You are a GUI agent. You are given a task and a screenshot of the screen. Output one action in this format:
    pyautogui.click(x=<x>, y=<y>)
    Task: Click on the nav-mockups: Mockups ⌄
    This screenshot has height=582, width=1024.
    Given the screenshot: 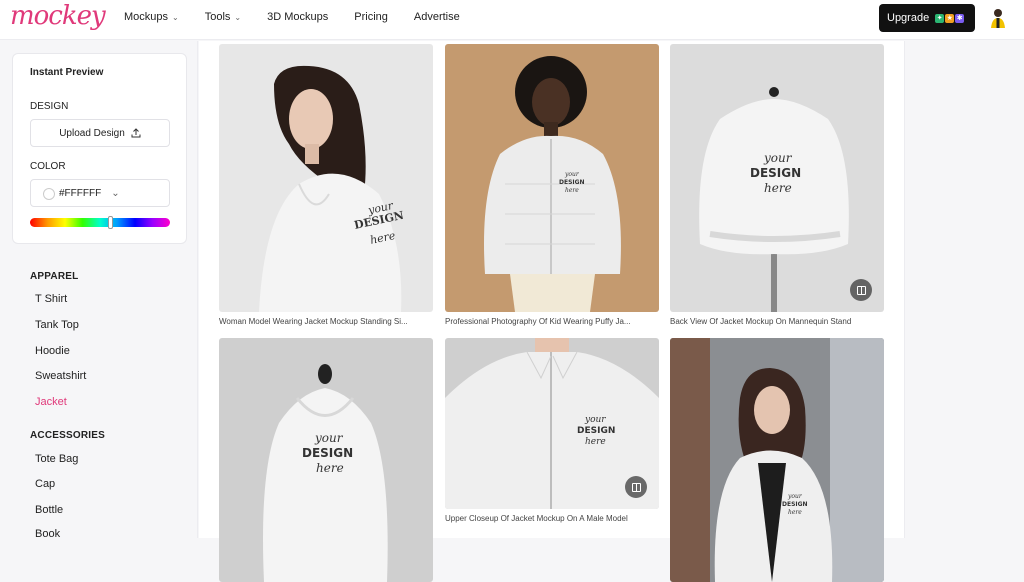 What is the action you would take?
    pyautogui.click(x=151, y=17)
    